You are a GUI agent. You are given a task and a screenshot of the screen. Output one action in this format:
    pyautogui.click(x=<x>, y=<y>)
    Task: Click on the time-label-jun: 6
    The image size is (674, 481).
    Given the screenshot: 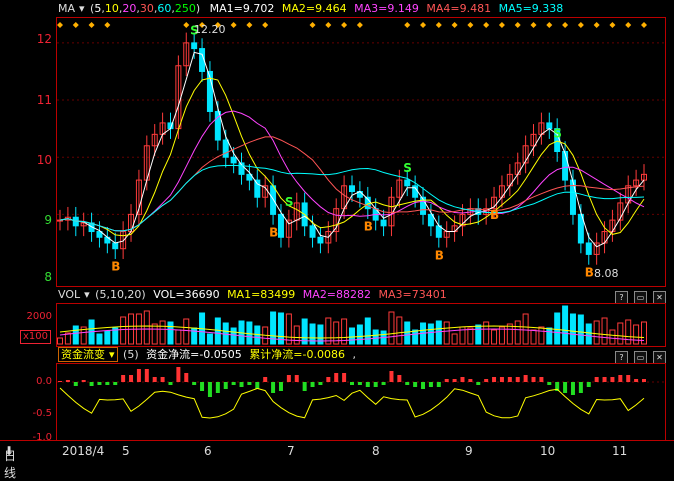 What is the action you would take?
    pyautogui.click(x=208, y=451)
    